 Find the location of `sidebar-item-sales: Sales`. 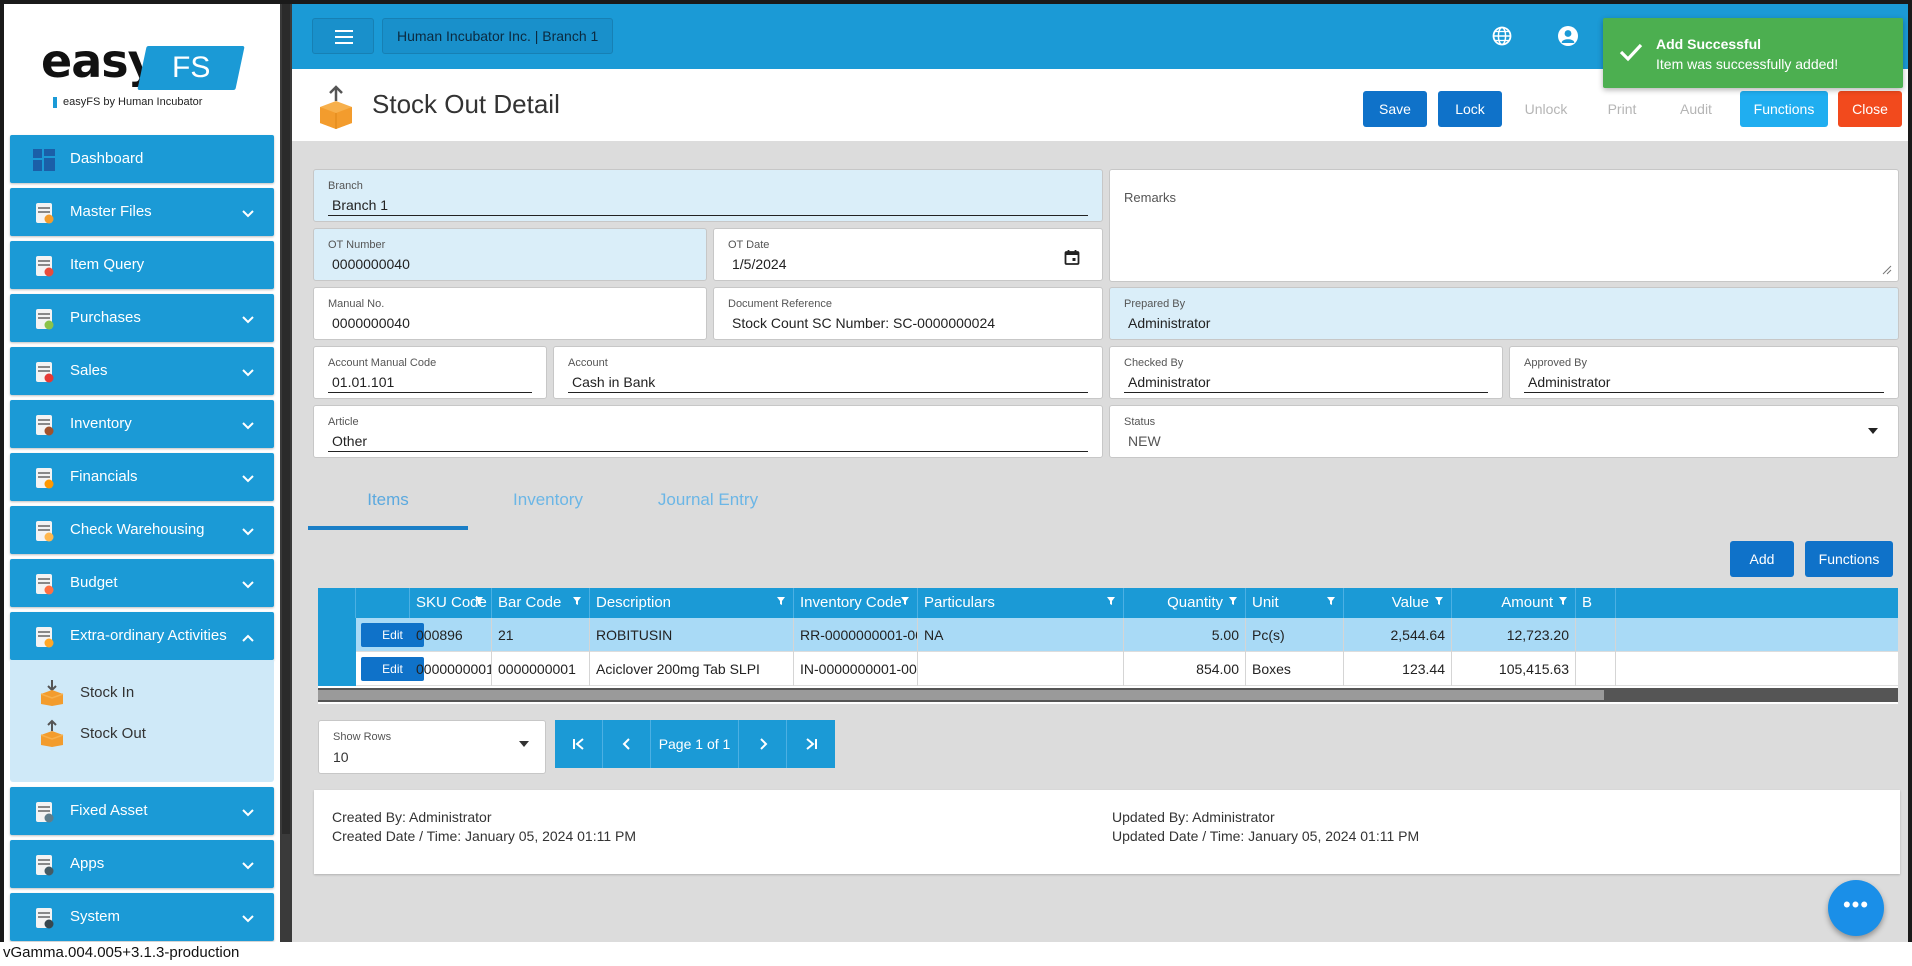

sidebar-item-sales: Sales is located at coordinates (142, 371).